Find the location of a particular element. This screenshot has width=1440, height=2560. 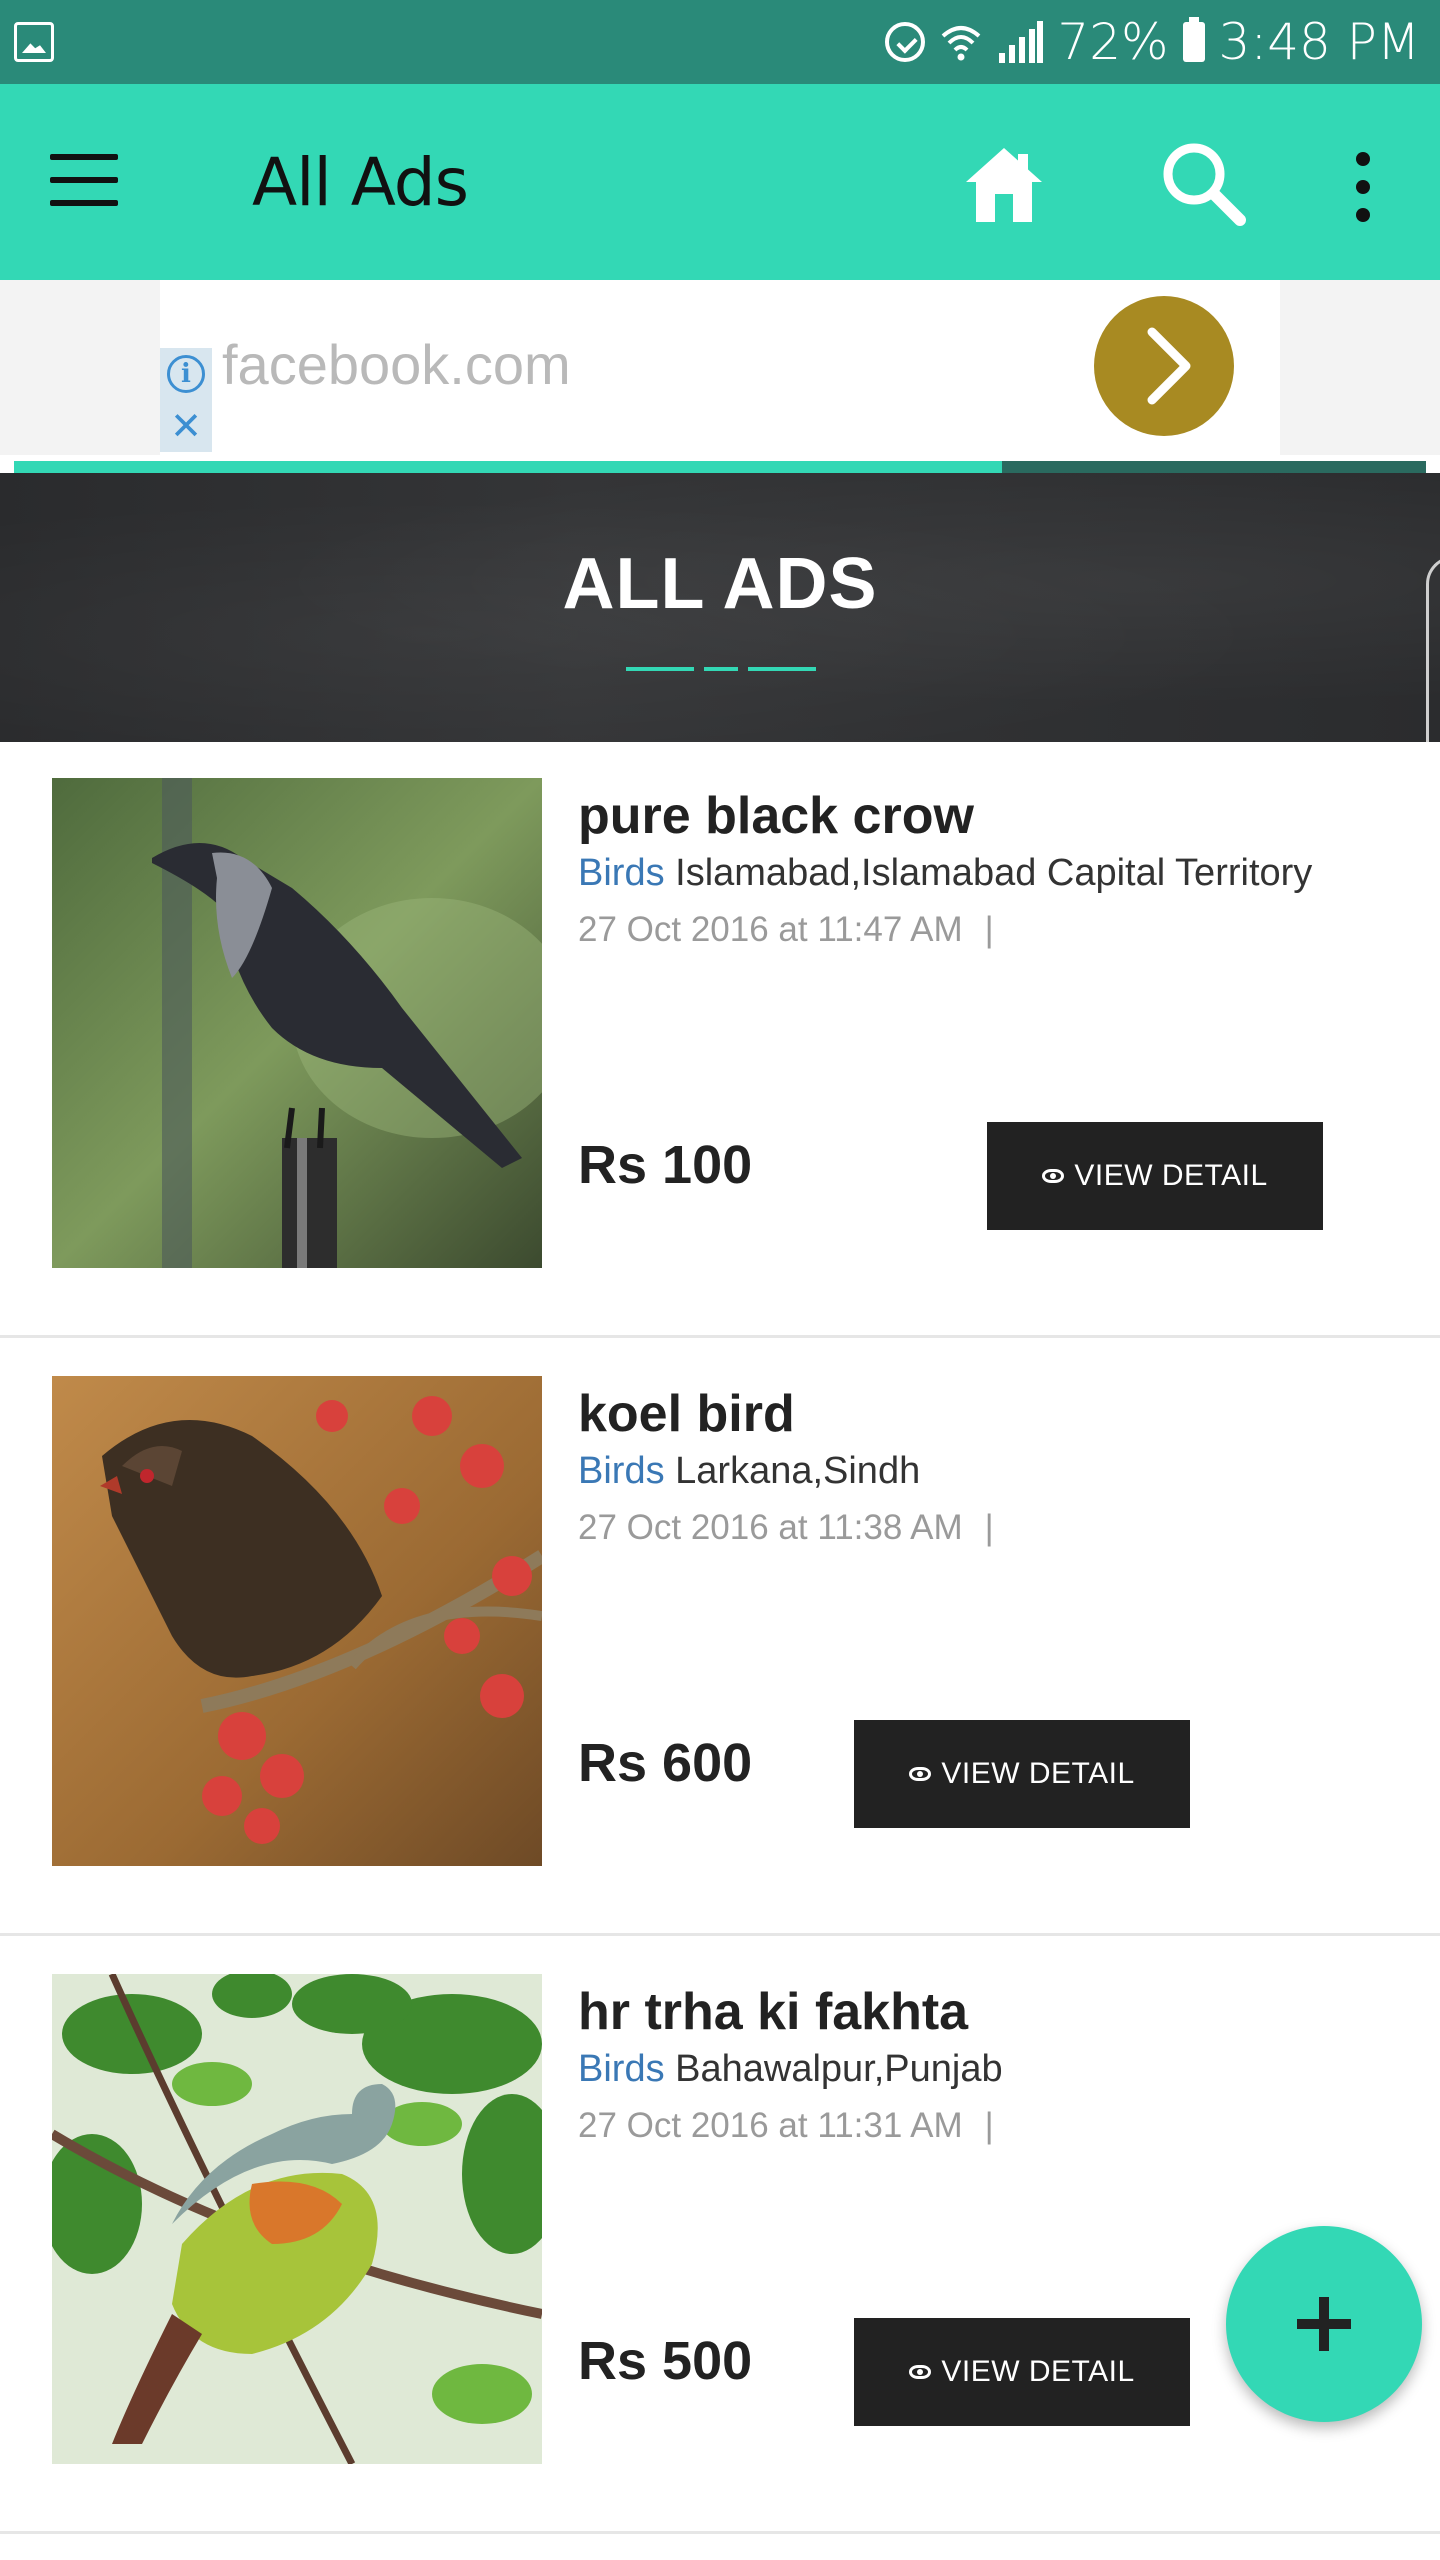

alarm-icon is located at coordinates (905, 42).